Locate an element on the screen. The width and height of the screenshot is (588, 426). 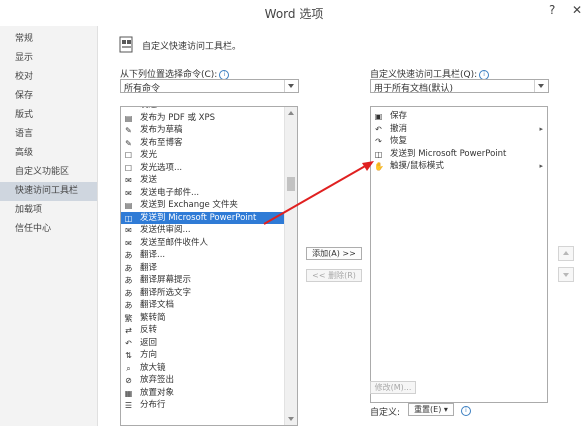
save-icon: ▣ is located at coordinates (378, 116).